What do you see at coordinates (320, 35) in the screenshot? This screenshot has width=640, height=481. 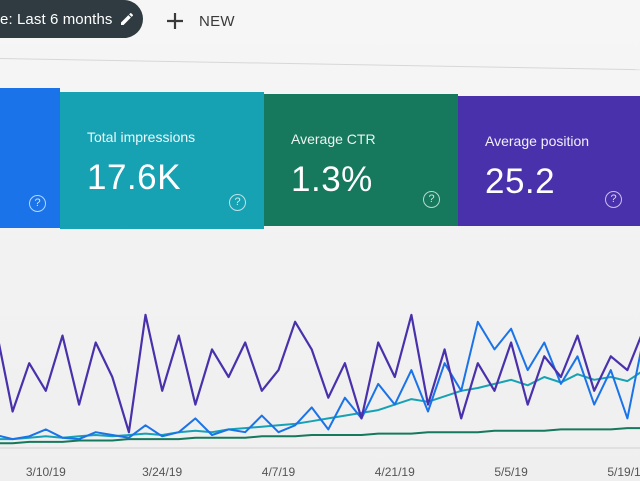 I see `toolbar: e: Last 6 months NEW` at bounding box center [320, 35].